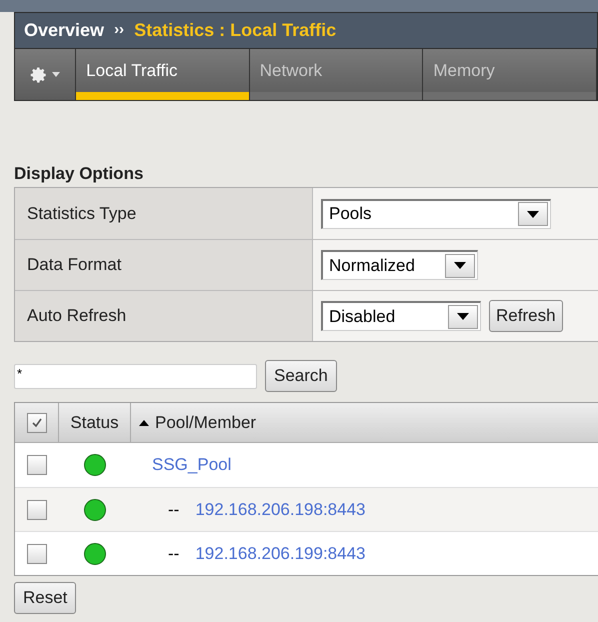  I want to click on pool-link: 192.168.206.199:8443, so click(280, 553).